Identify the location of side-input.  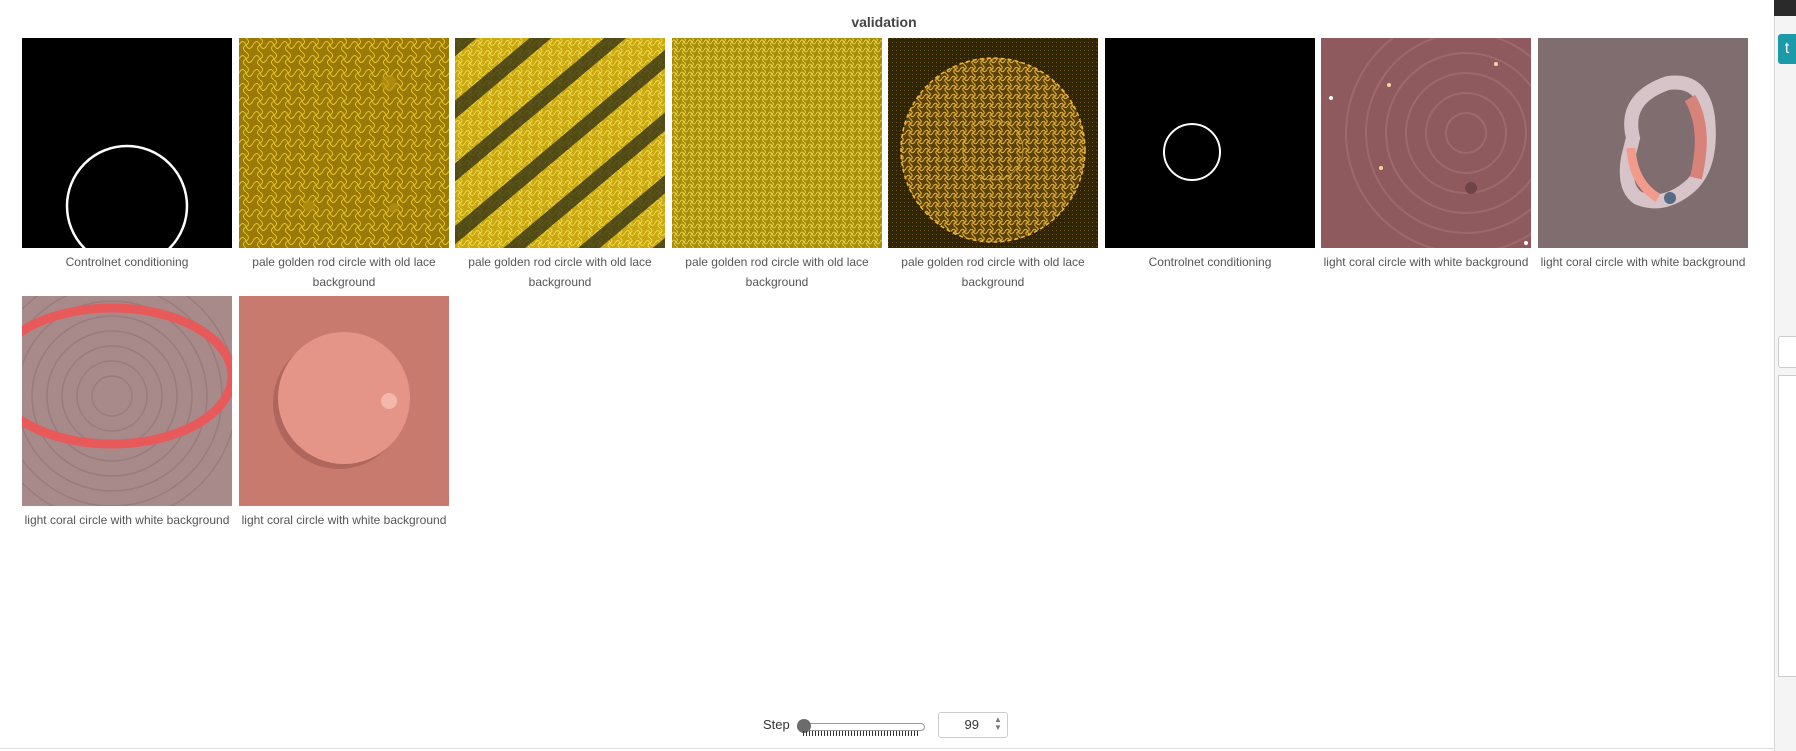
(1787, 352).